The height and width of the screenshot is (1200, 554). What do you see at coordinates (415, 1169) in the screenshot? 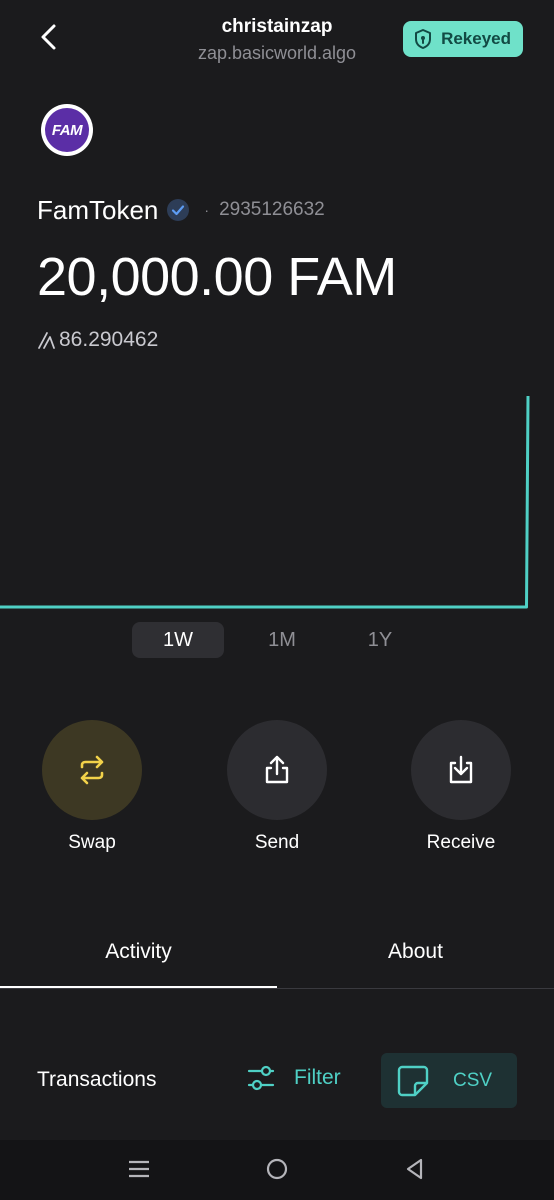
I see `back-nav-icon` at bounding box center [415, 1169].